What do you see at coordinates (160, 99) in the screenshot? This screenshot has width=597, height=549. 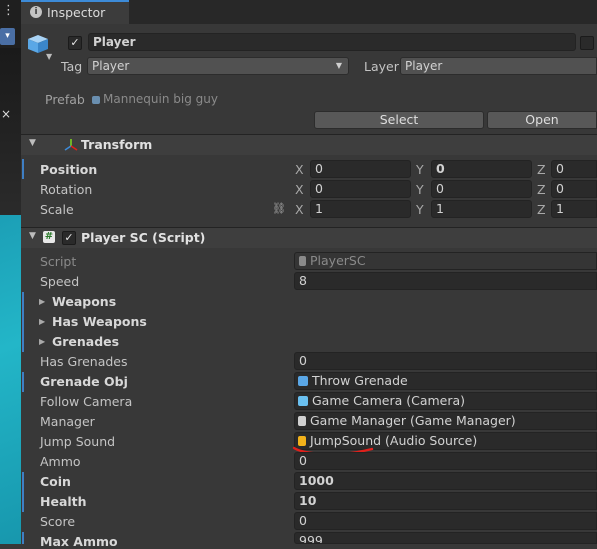 I see `prefab-value: Mannequin big guy` at bounding box center [160, 99].